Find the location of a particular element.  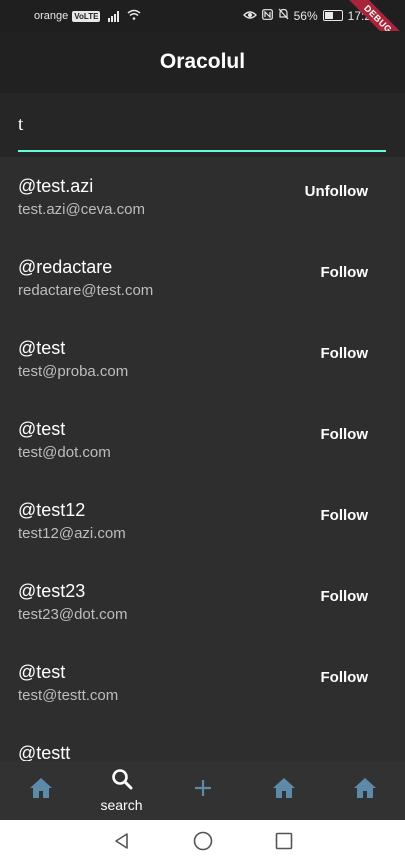

nav-item-search-1: search is located at coordinates (122, 790).